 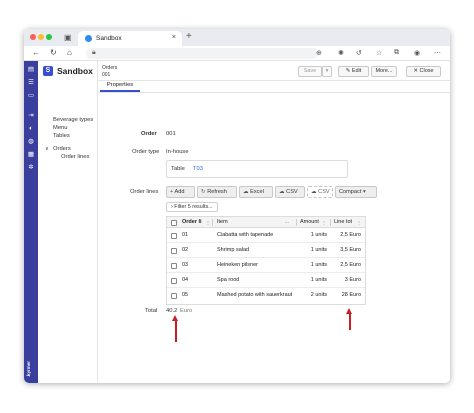 I want to click on select-all-checkbox, so click(x=174, y=223).